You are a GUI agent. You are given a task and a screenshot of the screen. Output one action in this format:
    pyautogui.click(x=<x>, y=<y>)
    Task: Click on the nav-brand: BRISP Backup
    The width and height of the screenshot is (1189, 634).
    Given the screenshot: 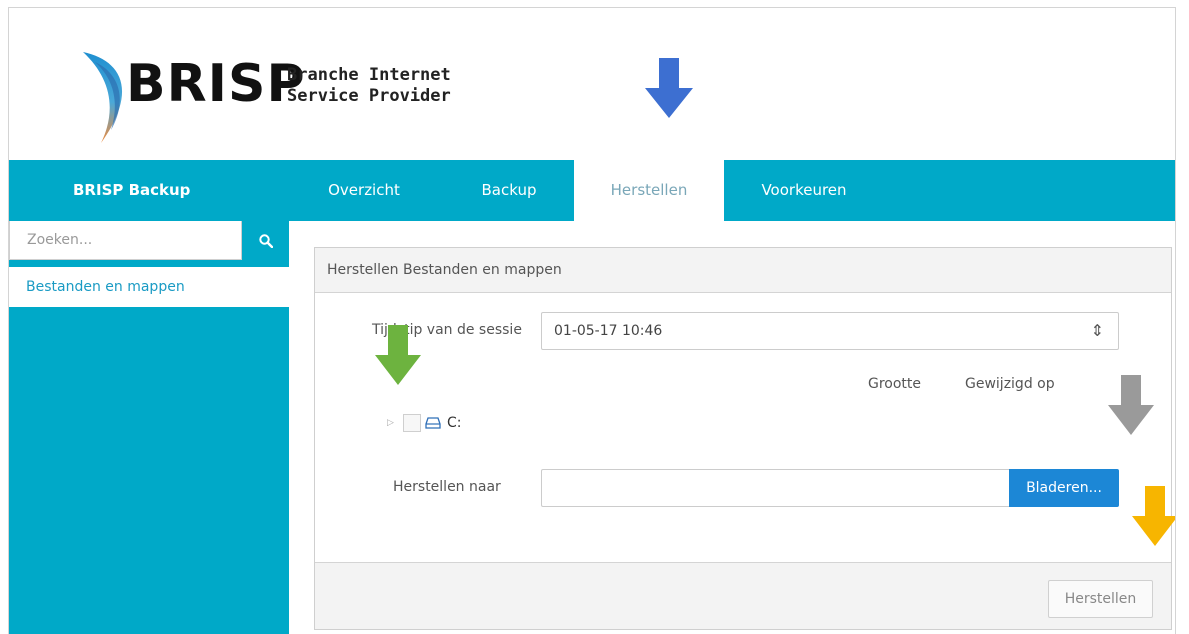 What is the action you would take?
    pyautogui.click(x=131, y=190)
    